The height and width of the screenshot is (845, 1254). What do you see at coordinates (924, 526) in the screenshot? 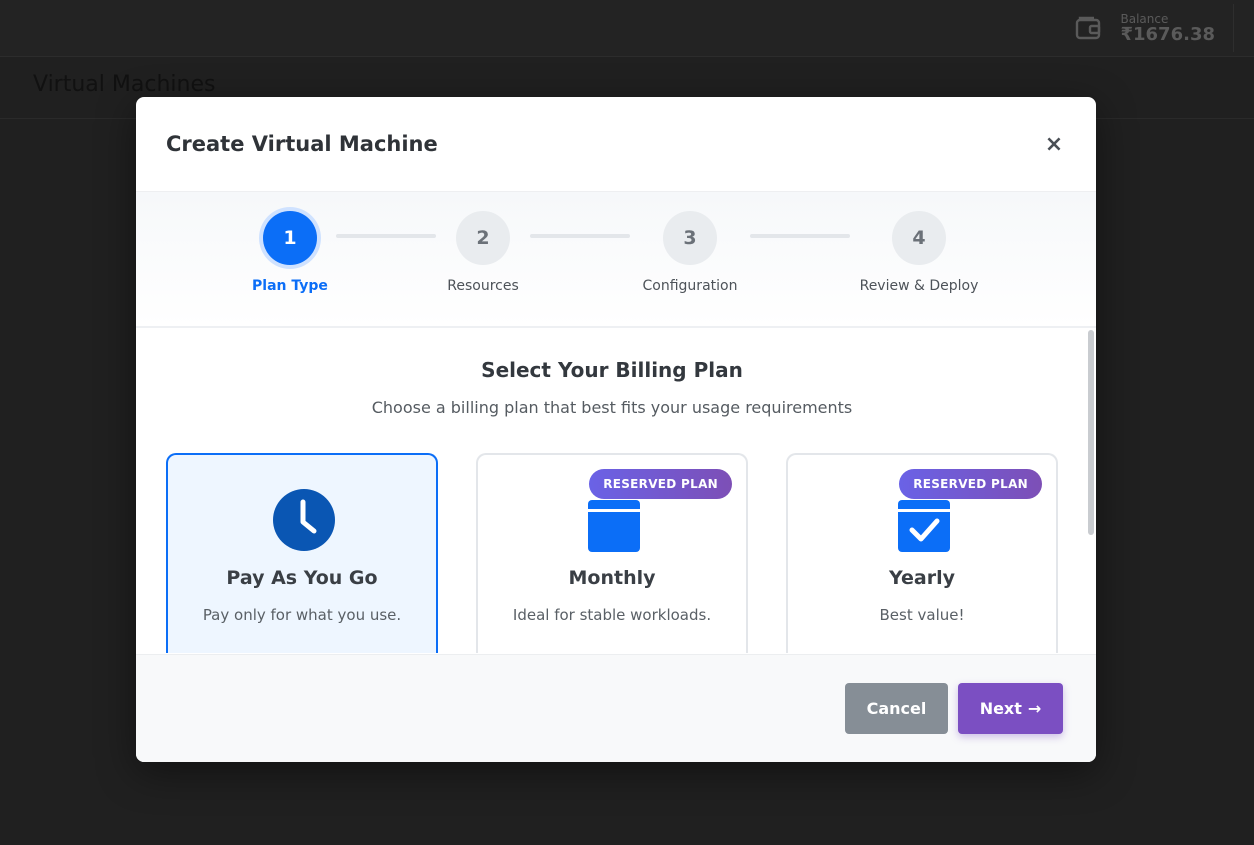
I see `calendar-check-icon` at bounding box center [924, 526].